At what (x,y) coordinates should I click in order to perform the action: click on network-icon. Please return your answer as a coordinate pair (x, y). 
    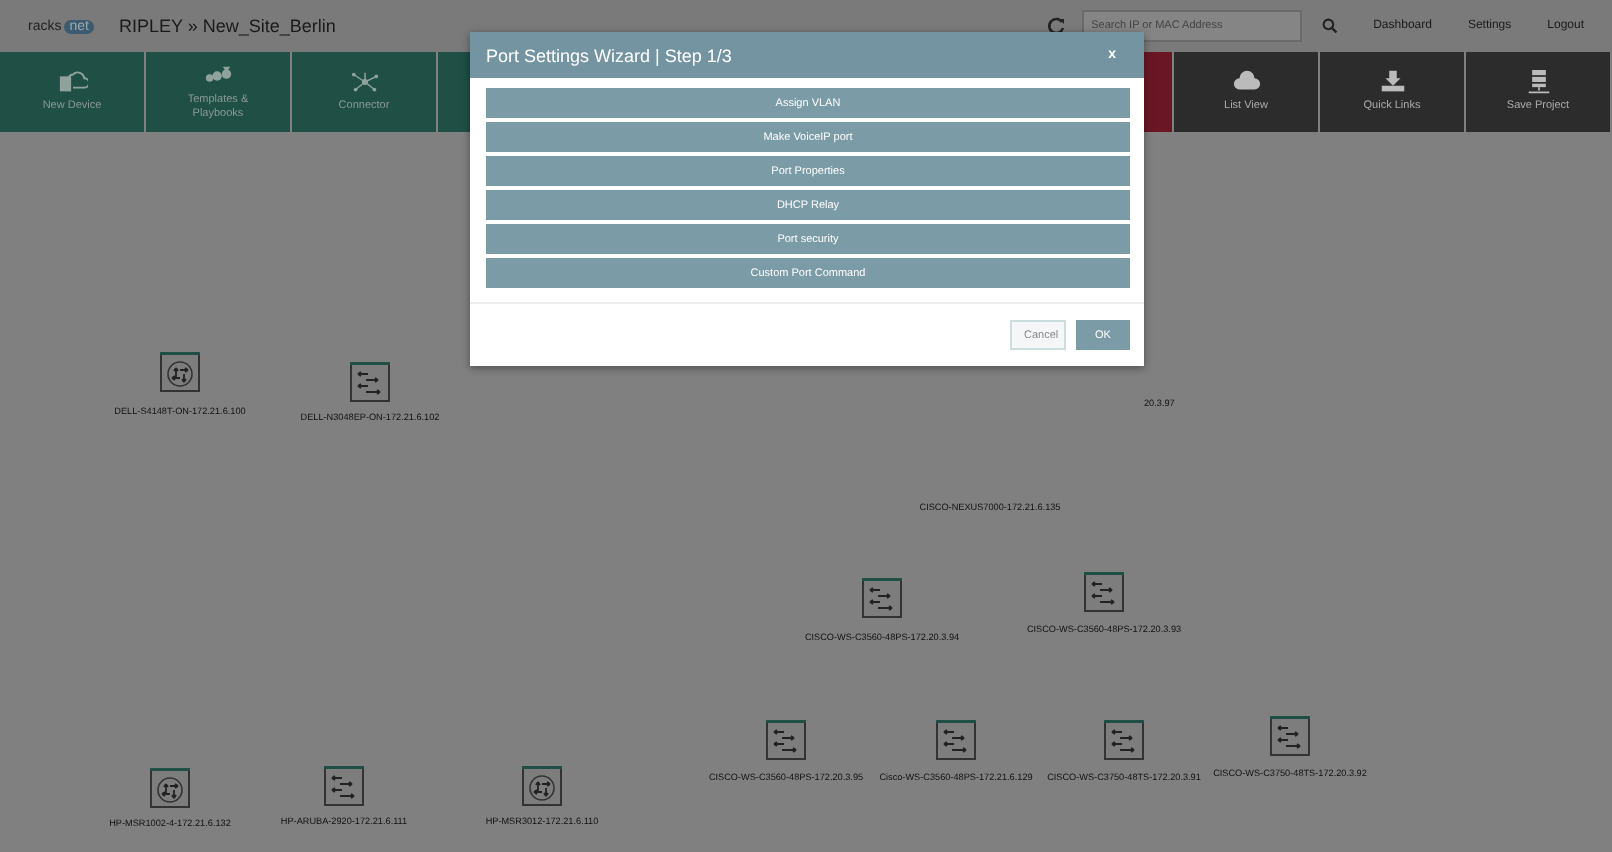
    Looking at the image, I should click on (364, 82).